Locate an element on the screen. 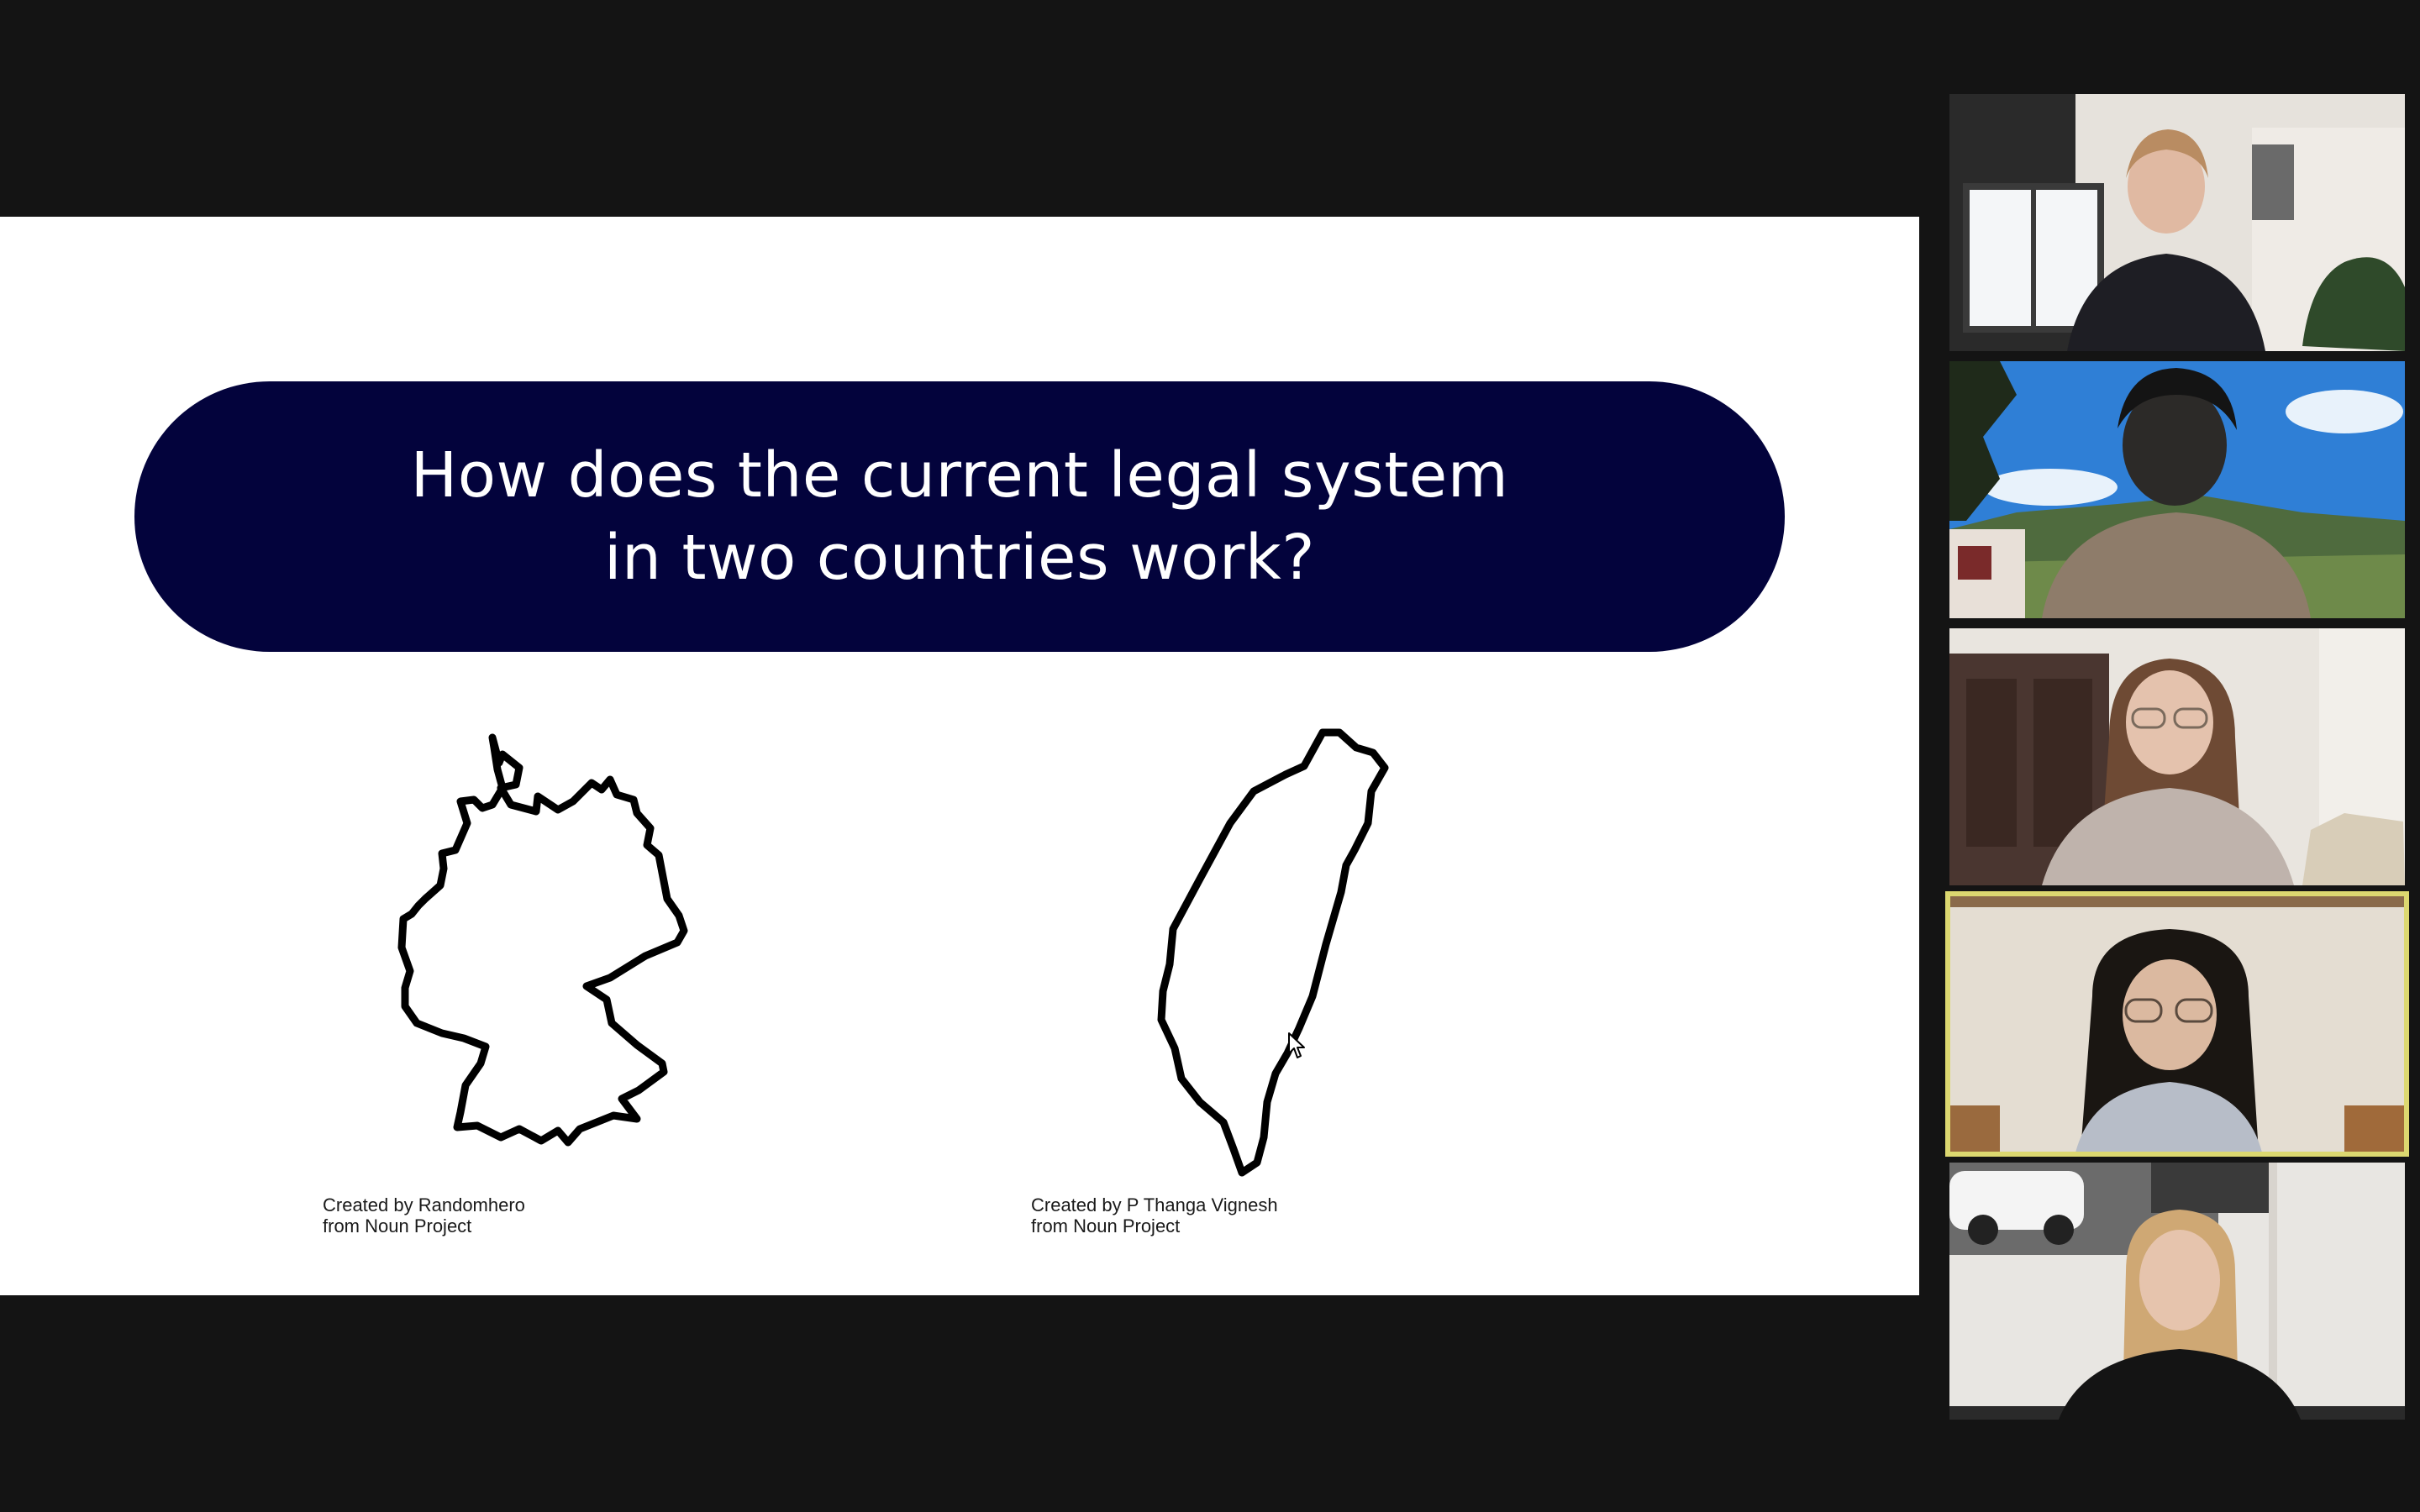  participant-3-video-frame is located at coordinates (2177, 756).